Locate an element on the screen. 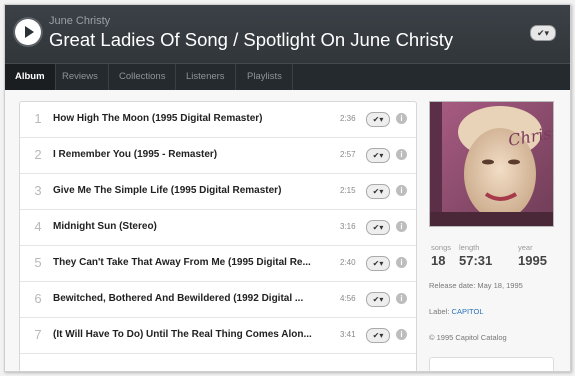  tab-reviews: Reviews is located at coordinates (80, 77).